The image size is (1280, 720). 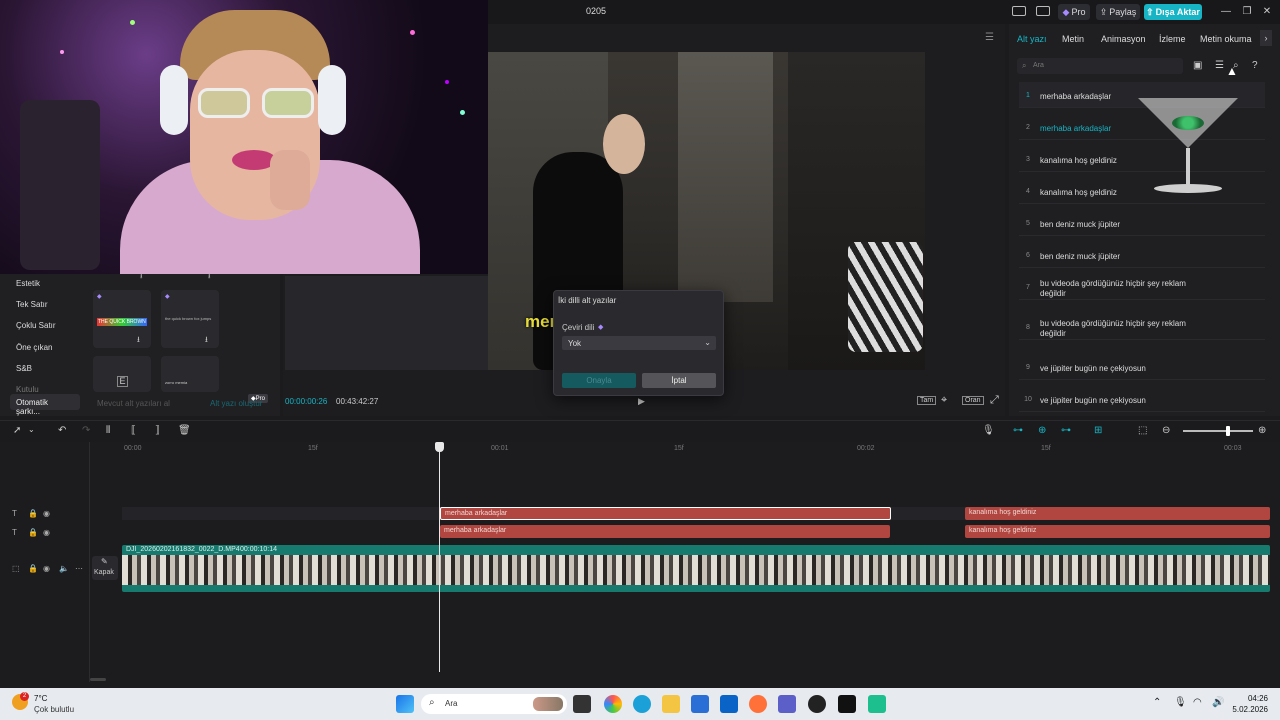 I want to click on category-tek-satir: Tek Satır, so click(x=32, y=304).